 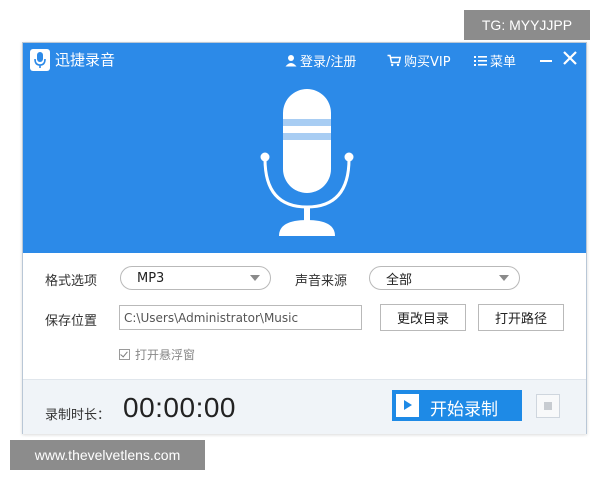 I want to click on format-select: MP3, so click(x=195, y=278).